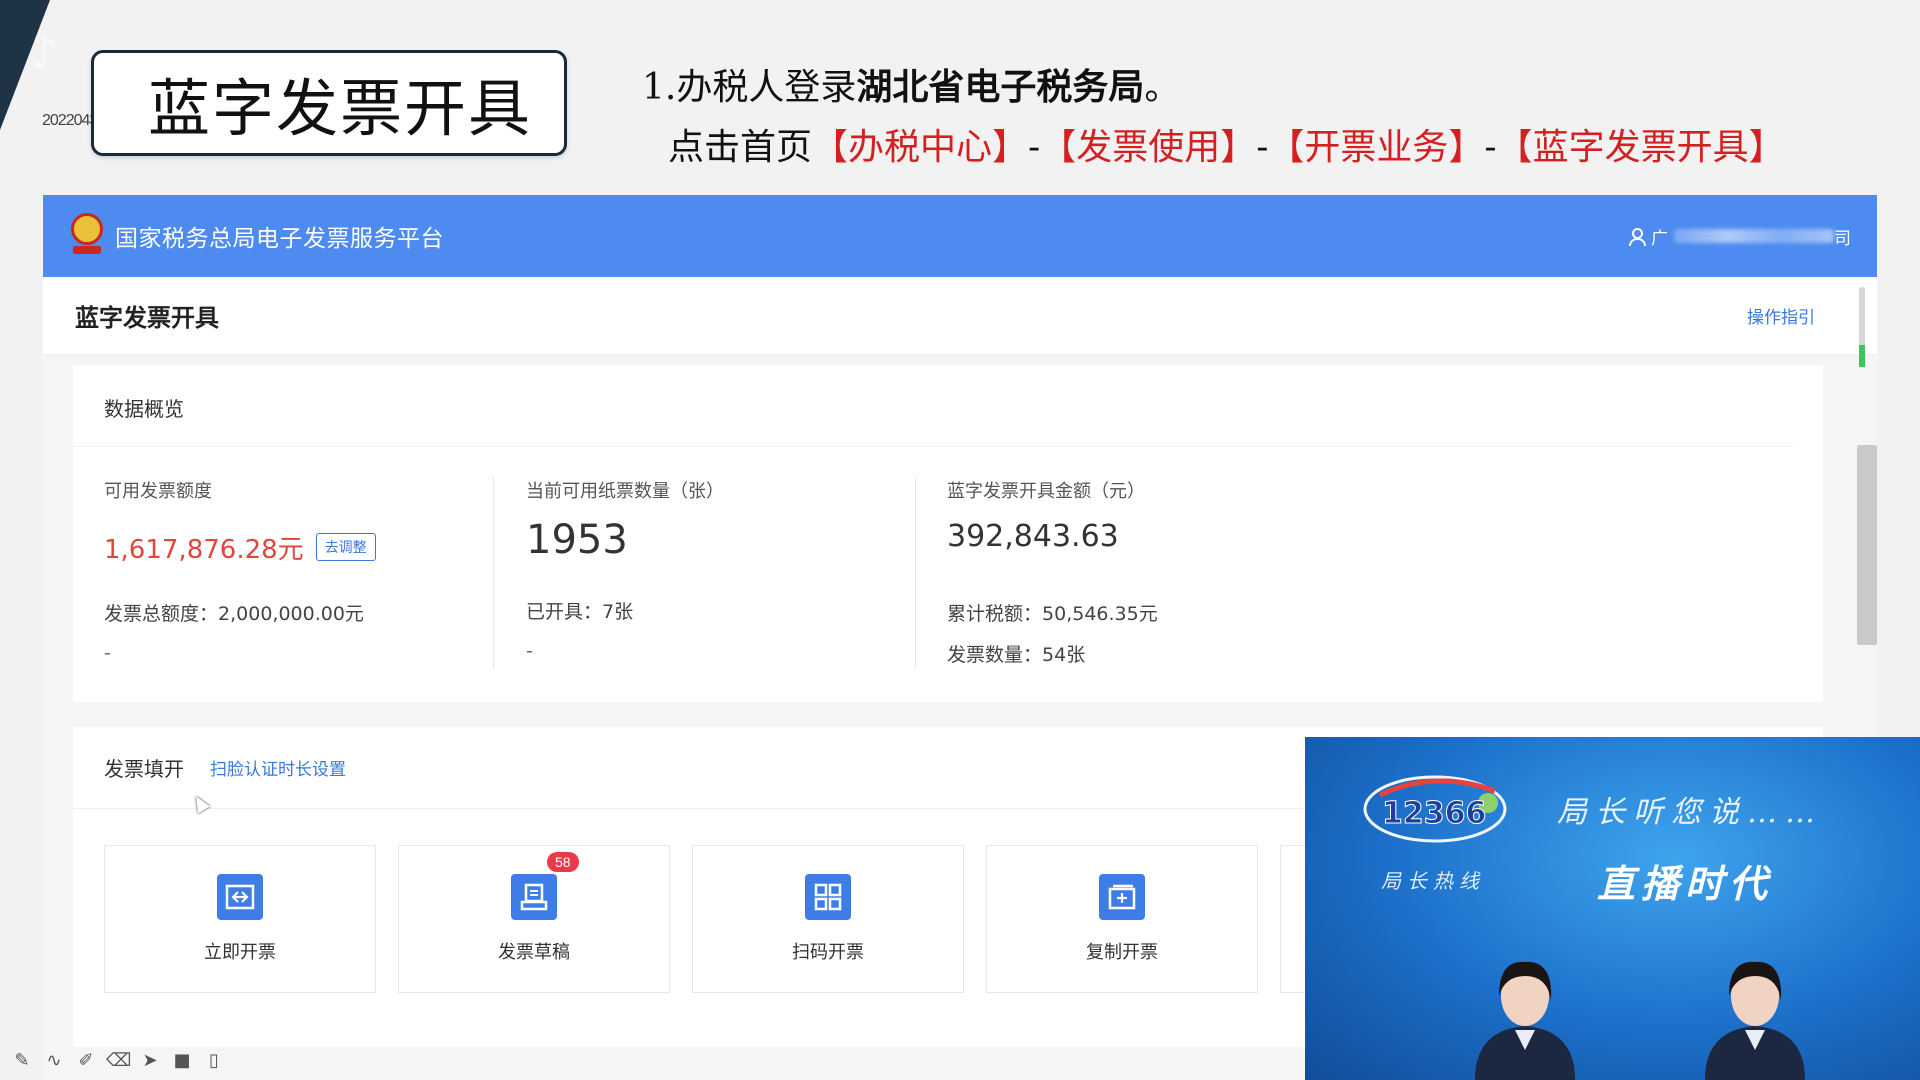 This screenshot has height=1080, width=1920. I want to click on face-auth-duration-link: 扫脸认证时长设置, so click(278, 767).